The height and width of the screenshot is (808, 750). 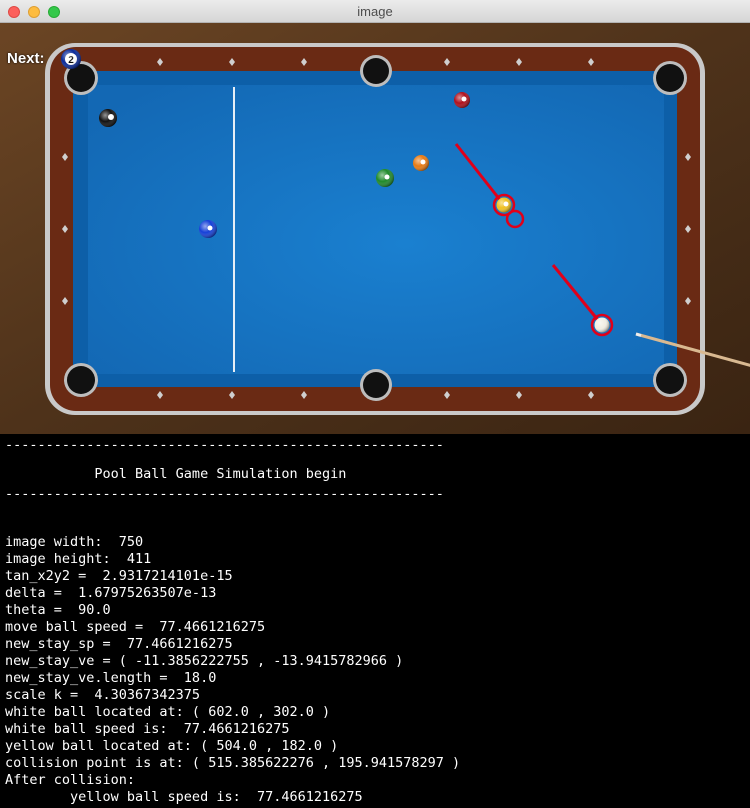 I want to click on console-line: delta = 1.67975263507e-13, so click(x=111, y=593).